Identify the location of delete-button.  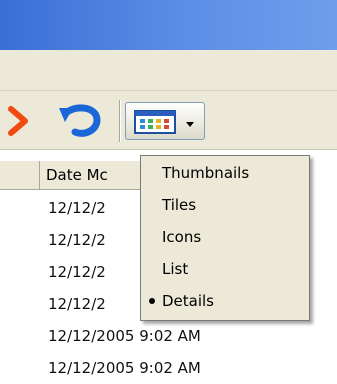
(21, 121).